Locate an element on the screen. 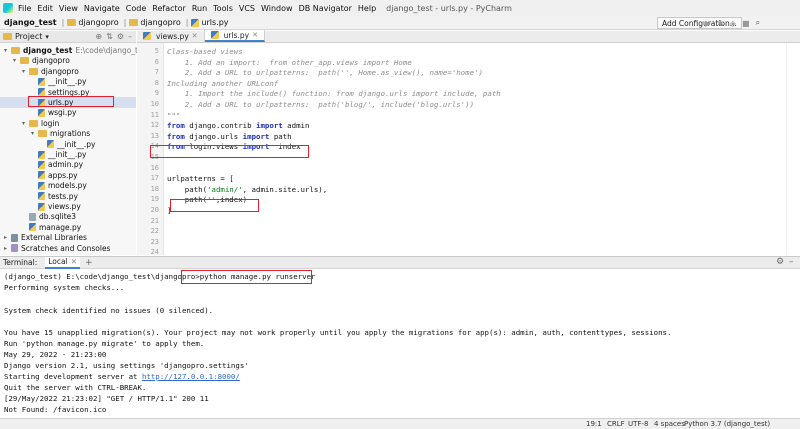  debug-icon: ✱ is located at coordinates (720, 23).